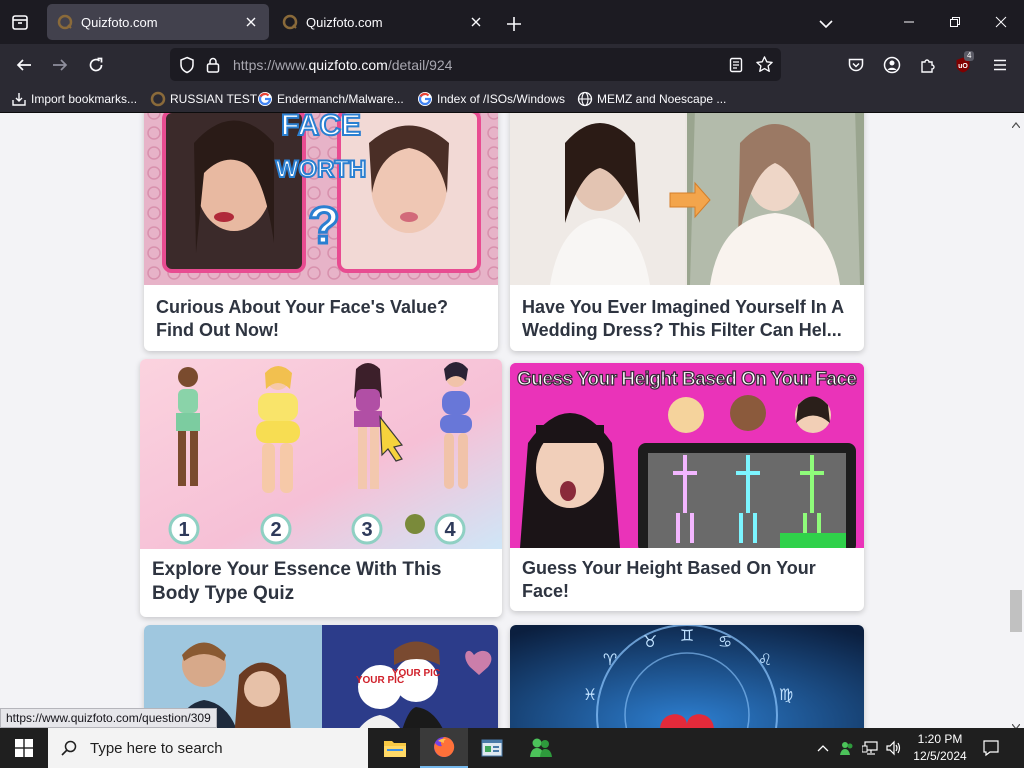  I want to click on globe-icon, so click(585, 99).